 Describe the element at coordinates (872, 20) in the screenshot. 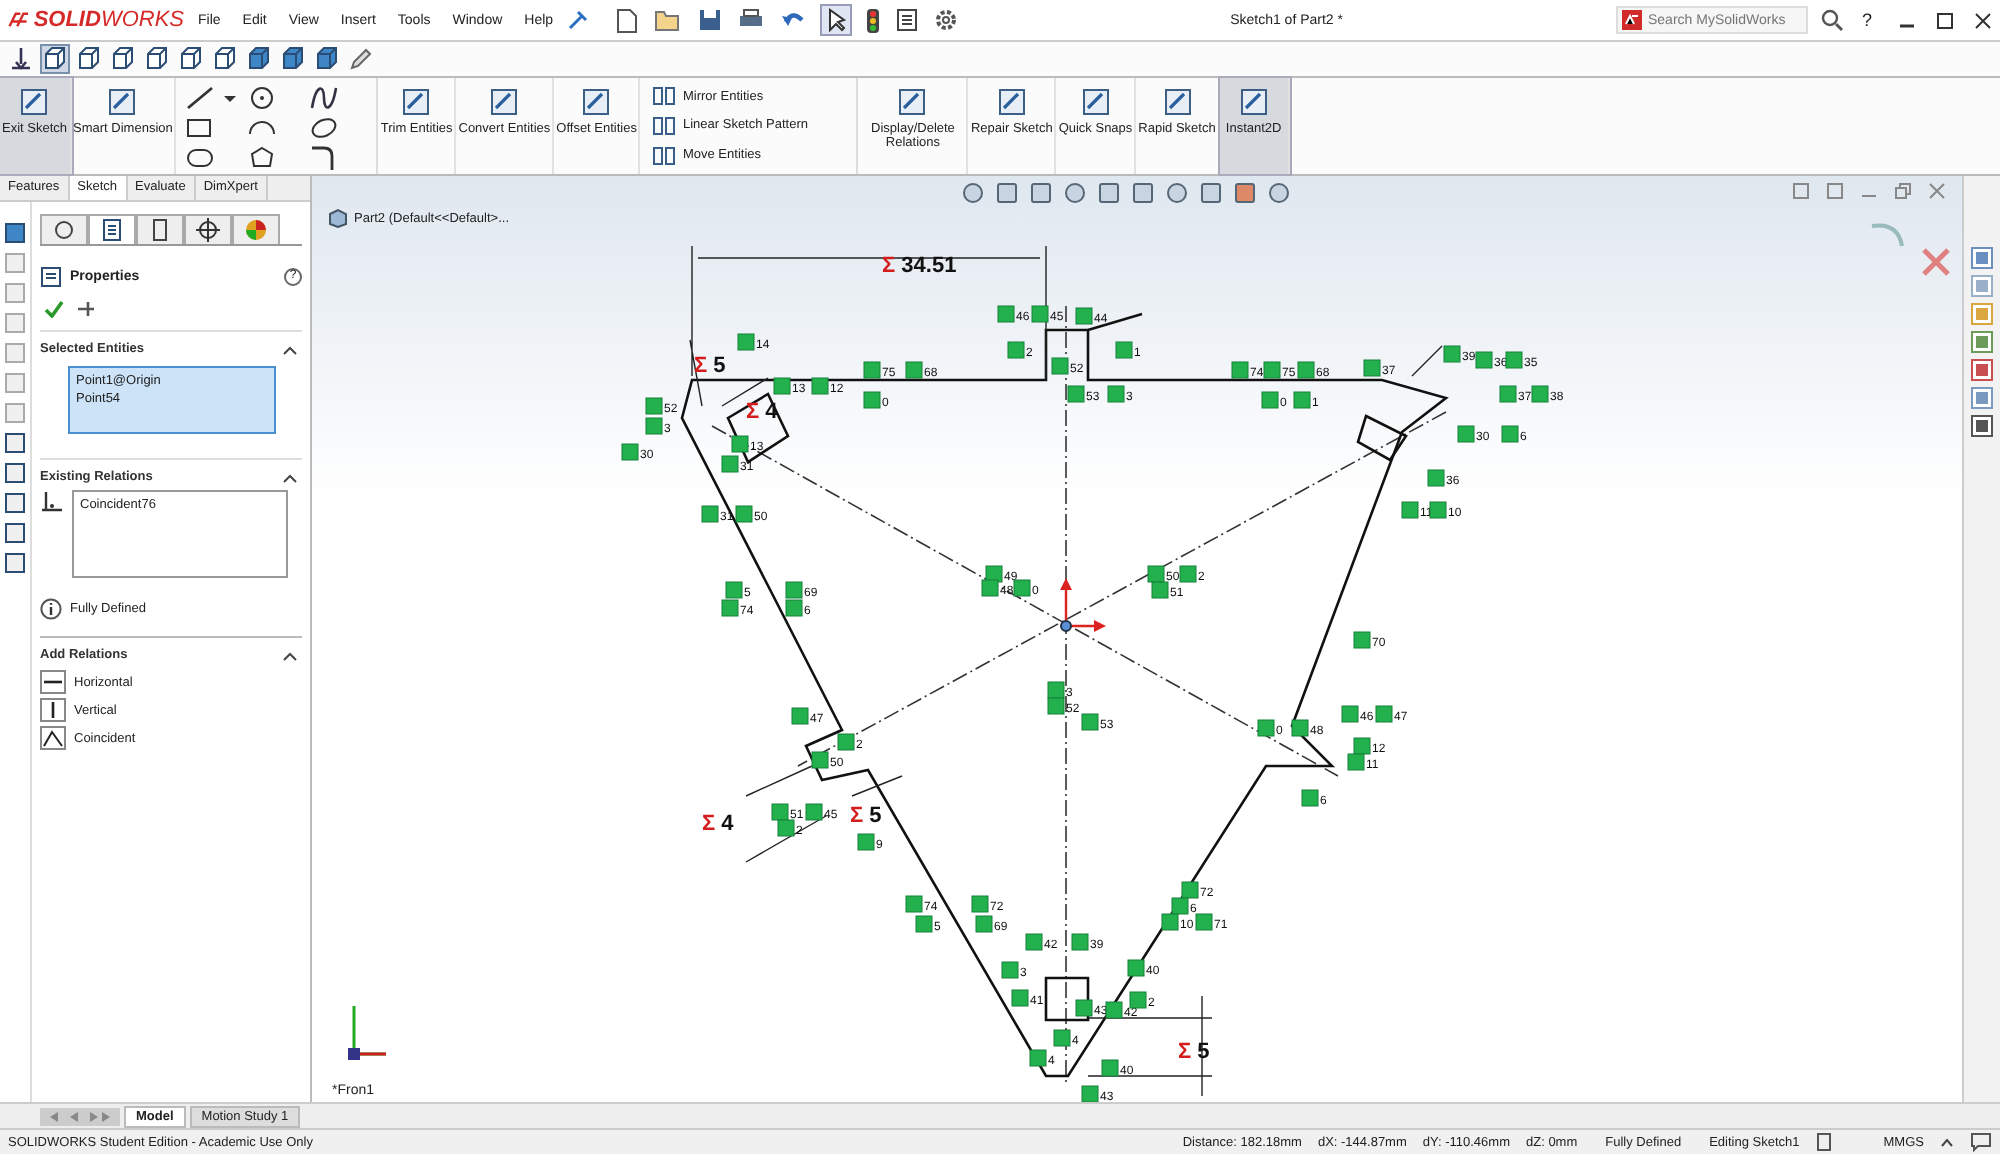

I see `traffic-light-icon` at that location.